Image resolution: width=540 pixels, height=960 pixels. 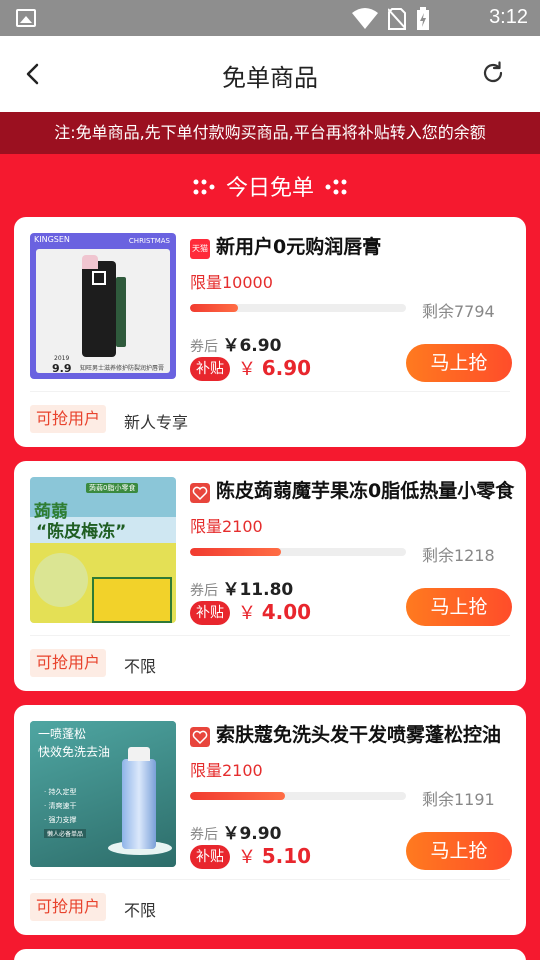 I want to click on subsidy-price: ￥ 5.10, so click(x=274, y=856).